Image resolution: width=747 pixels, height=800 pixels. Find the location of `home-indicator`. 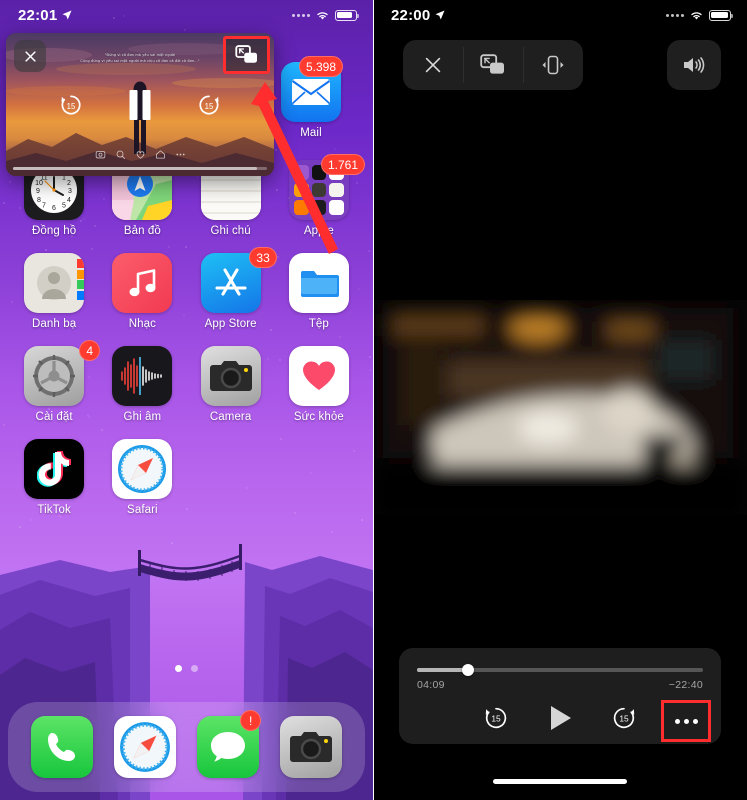

home-indicator is located at coordinates (560, 781).